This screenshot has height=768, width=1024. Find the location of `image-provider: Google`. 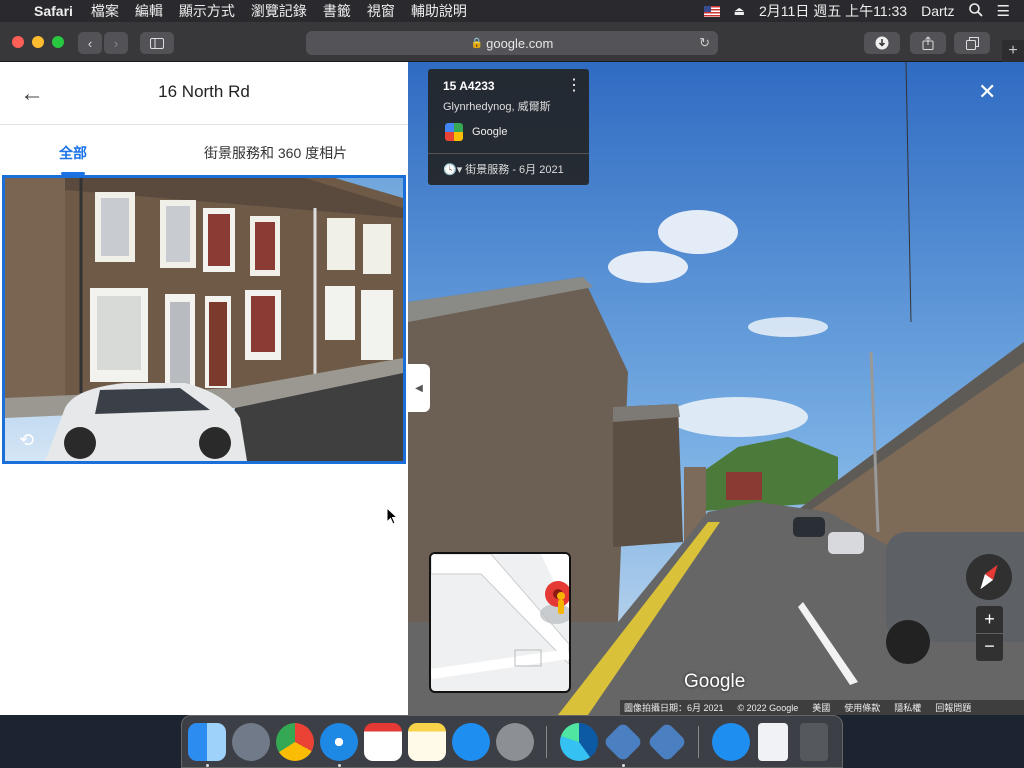

image-provider: Google is located at coordinates (490, 132).